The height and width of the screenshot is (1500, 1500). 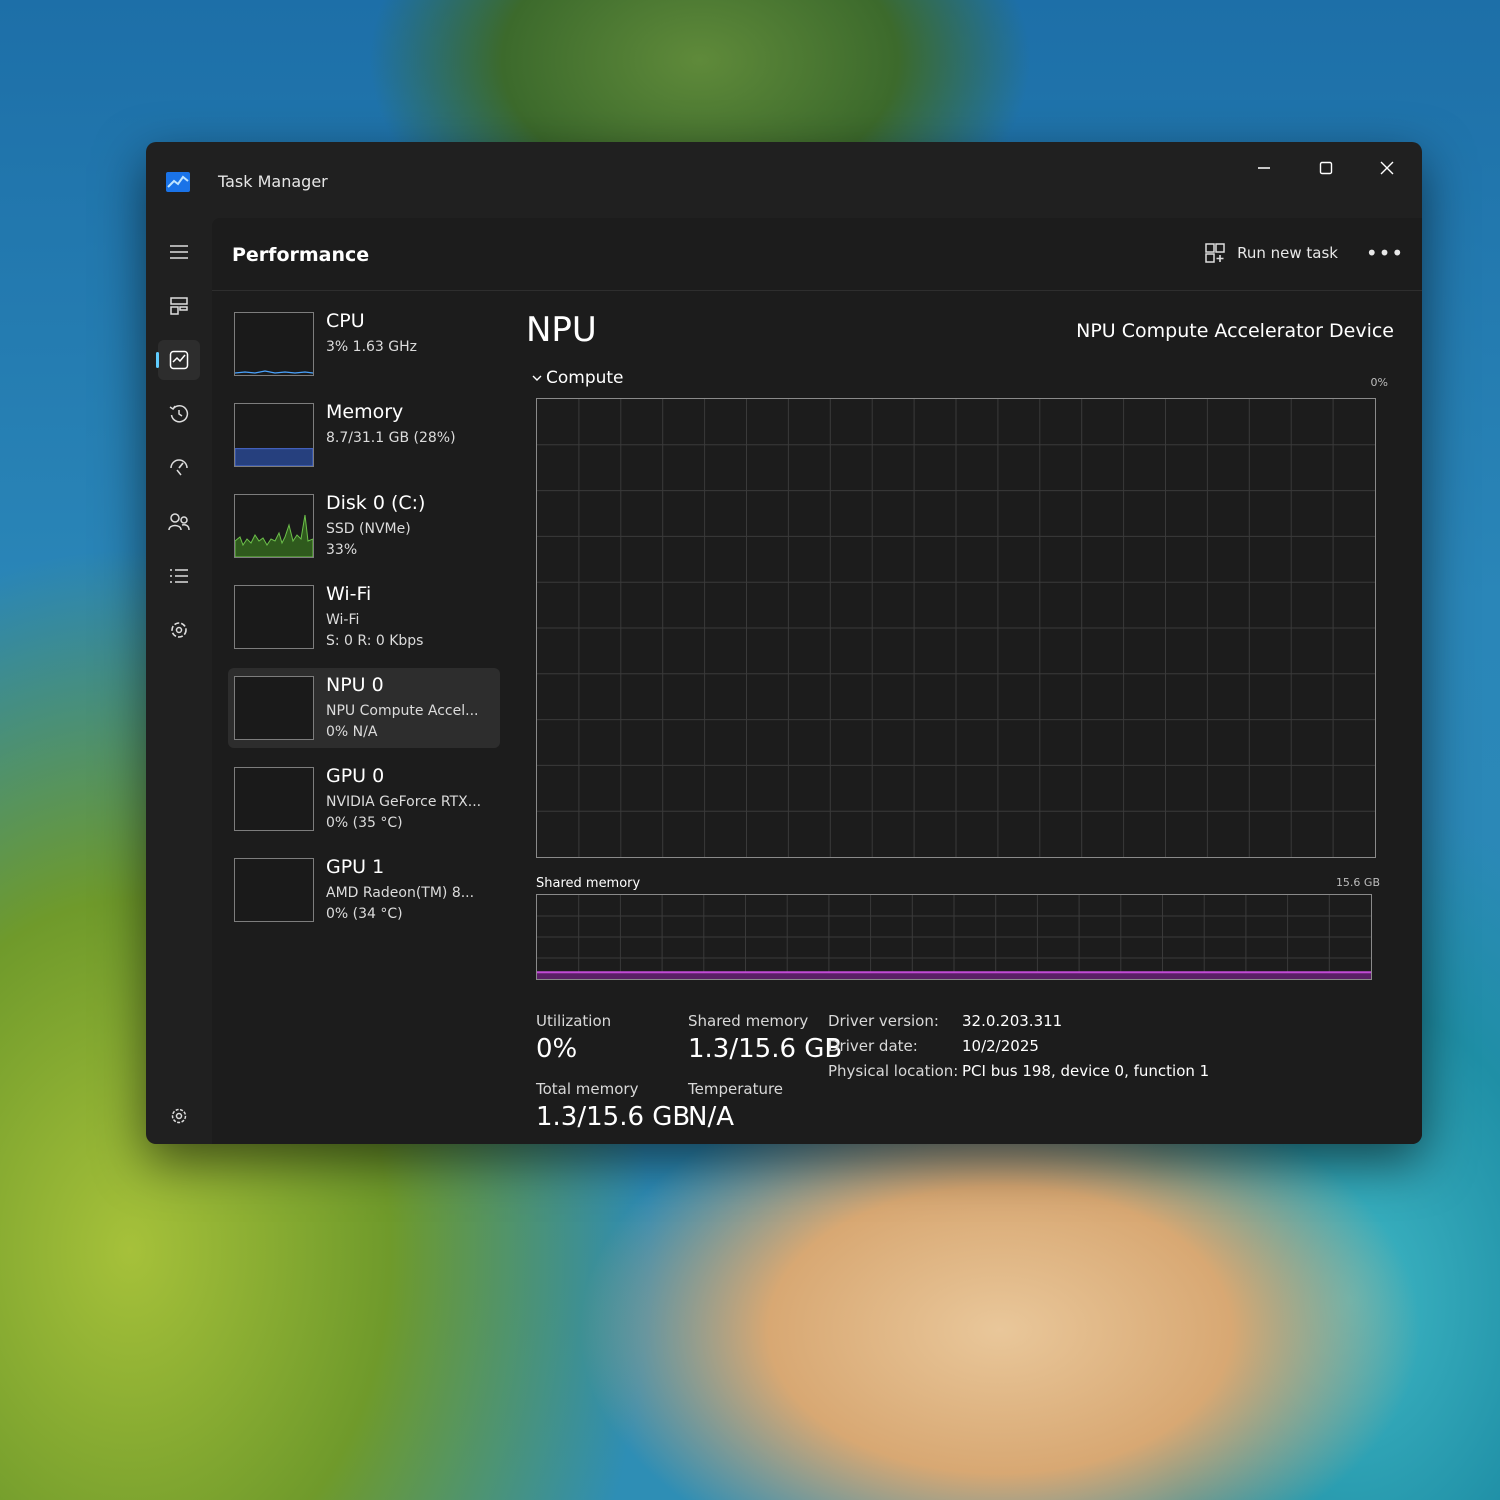 I want to click on services-icon, so click(x=179, y=630).